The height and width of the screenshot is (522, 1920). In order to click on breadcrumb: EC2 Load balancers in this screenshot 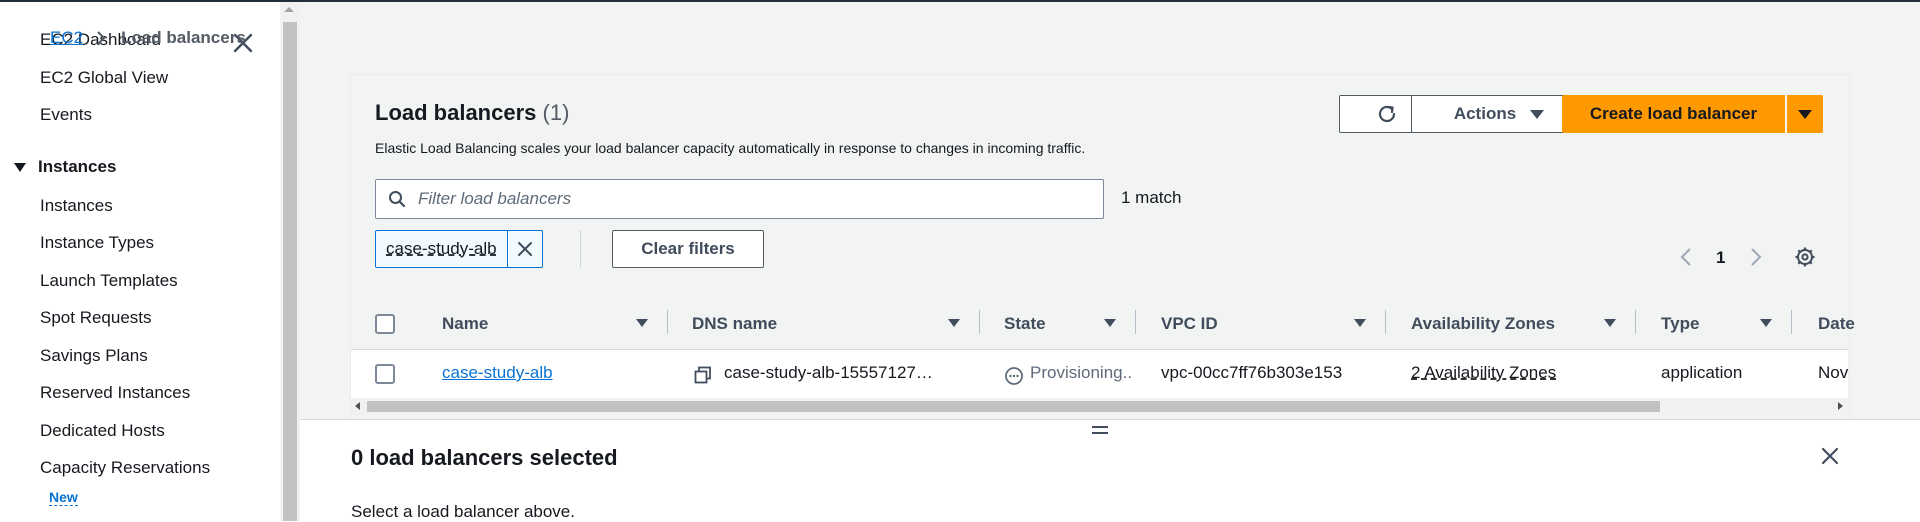, I will do `click(148, 38)`.